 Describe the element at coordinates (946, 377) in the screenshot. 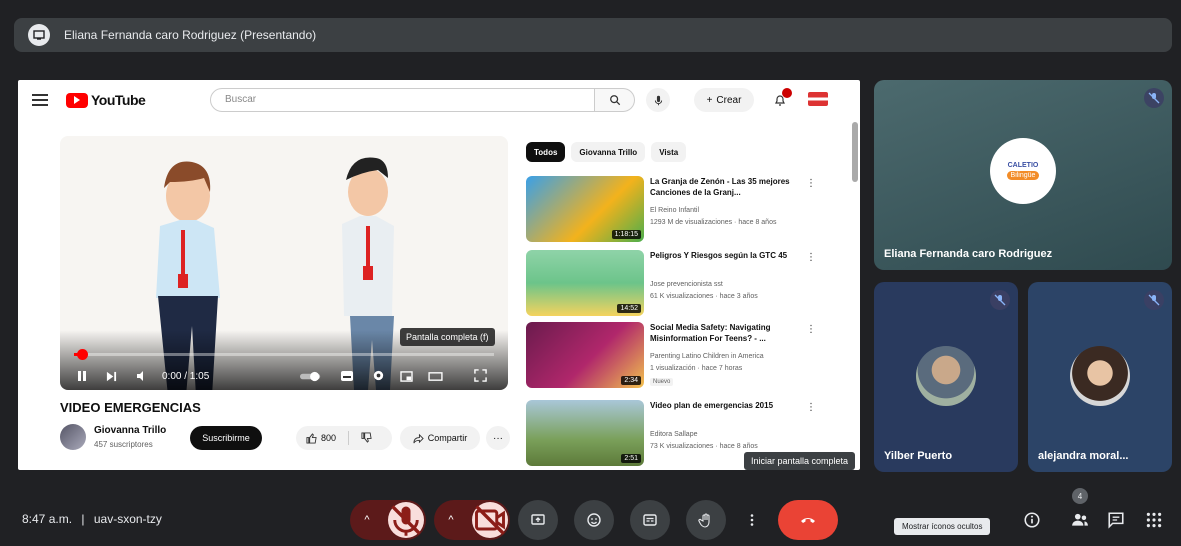

I see `participant-tile: Yilber Puerto` at that location.